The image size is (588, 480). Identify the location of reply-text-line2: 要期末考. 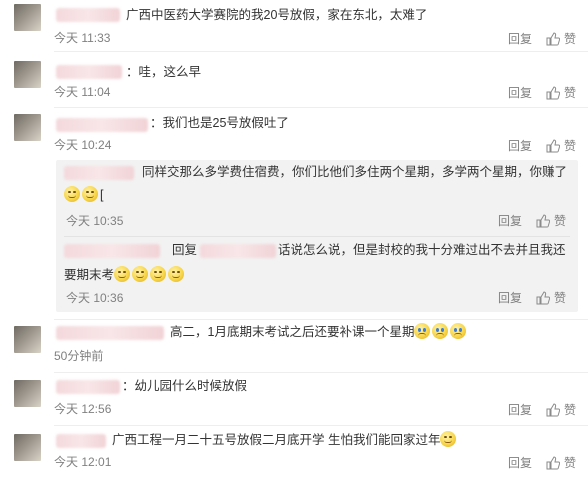
(125, 273).